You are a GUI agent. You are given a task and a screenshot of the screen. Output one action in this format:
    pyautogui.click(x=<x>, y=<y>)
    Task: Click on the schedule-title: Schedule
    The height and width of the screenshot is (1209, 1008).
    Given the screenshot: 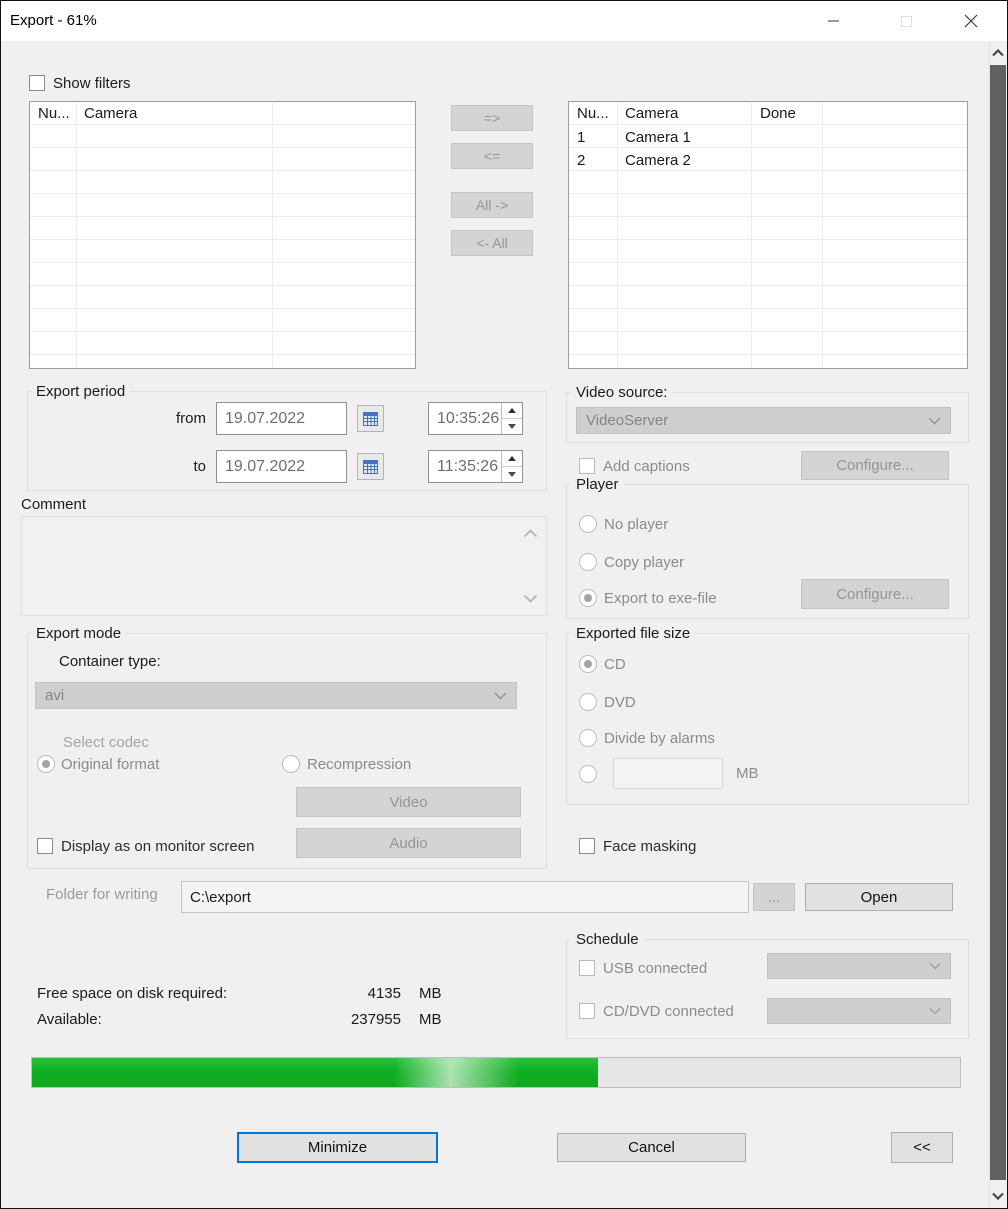 What is the action you would take?
    pyautogui.click(x=607, y=939)
    